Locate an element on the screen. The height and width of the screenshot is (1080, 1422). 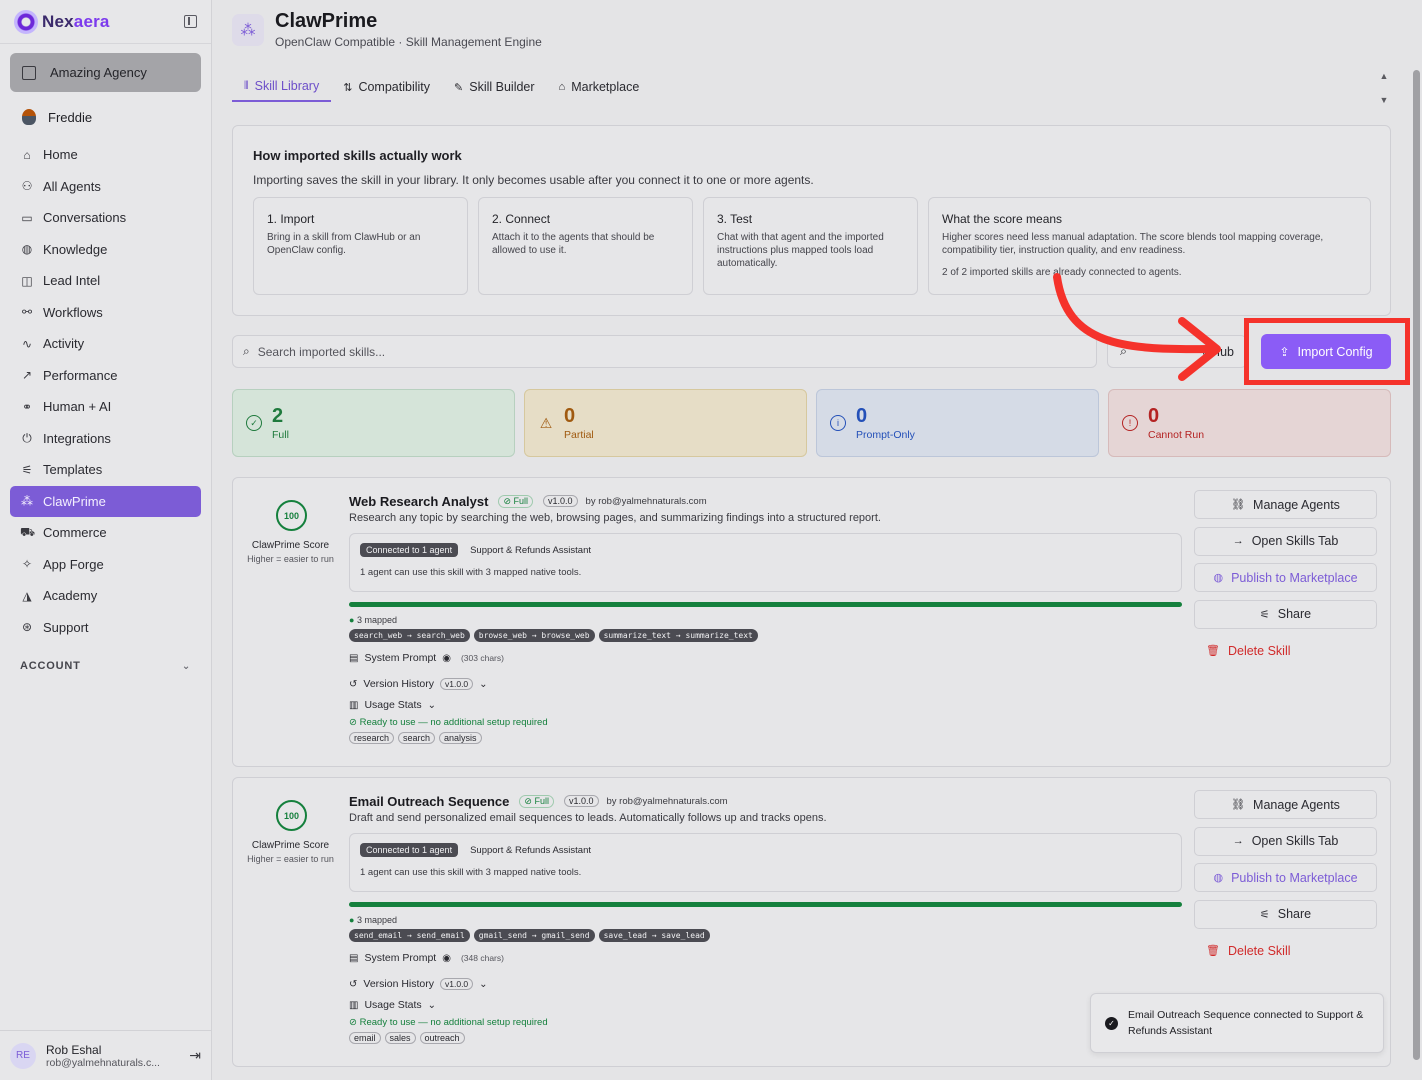
sidebar-item-lead-intel: ◫ Lead Intel is located at coordinates (105, 281).